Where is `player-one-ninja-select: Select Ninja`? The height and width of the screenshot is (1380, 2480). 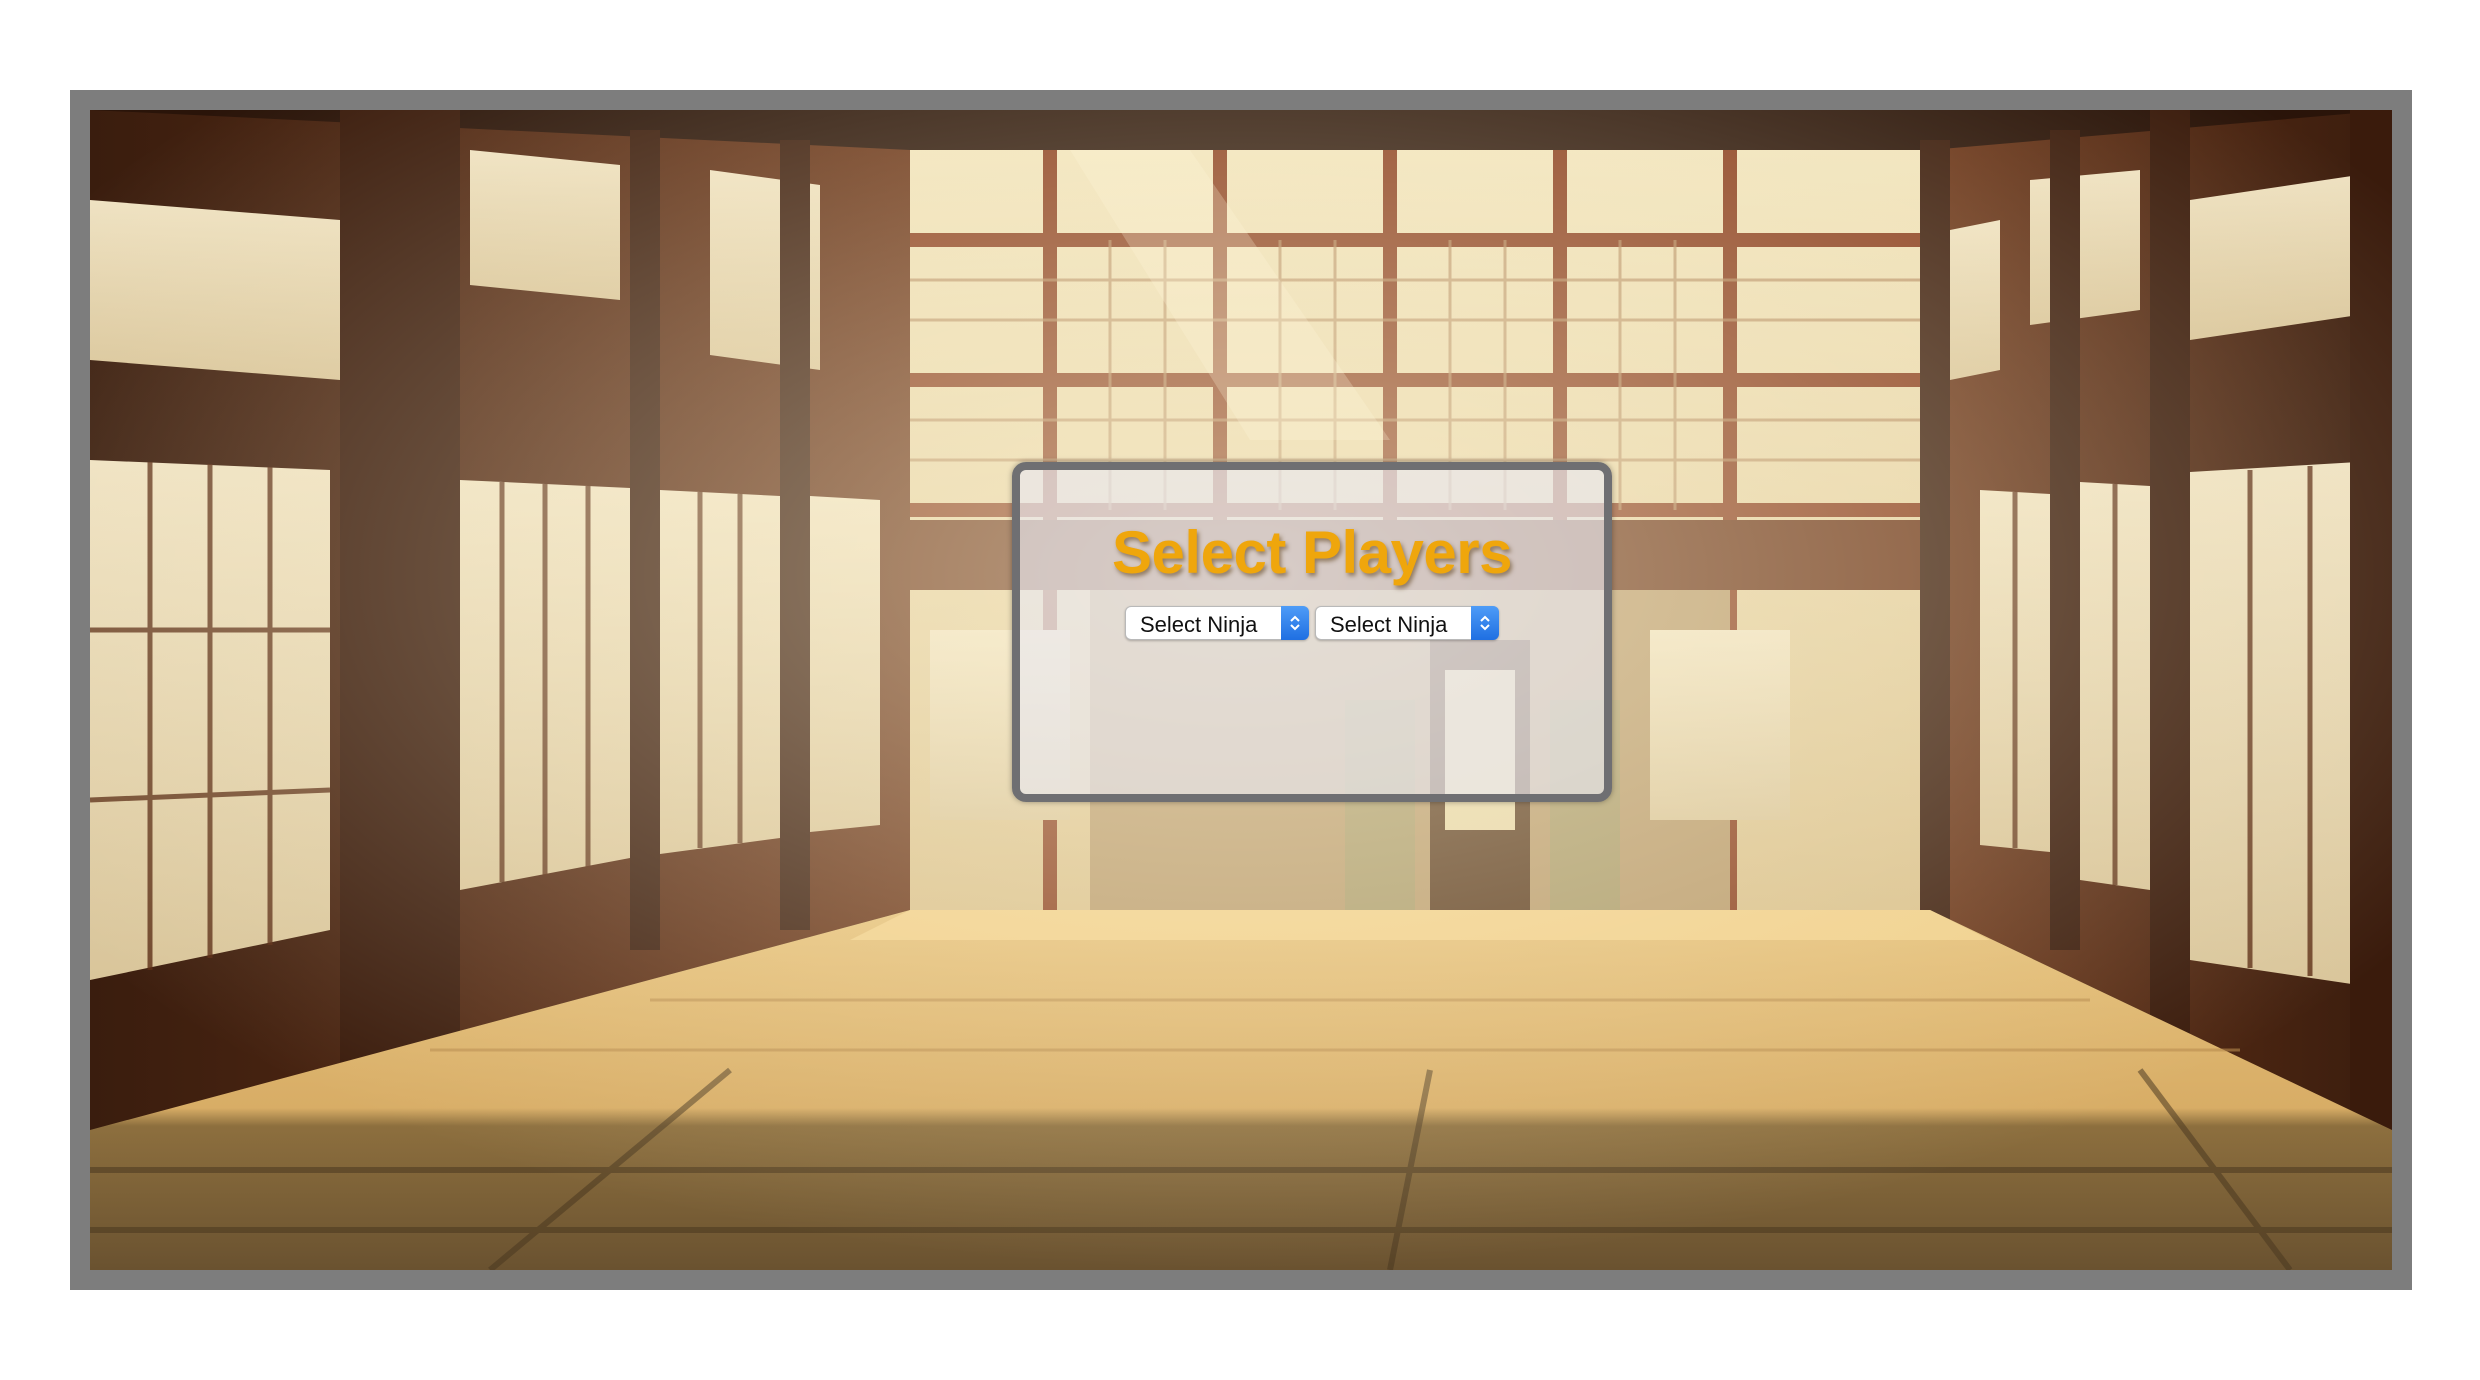
player-one-ninja-select: Select Ninja is located at coordinates (1217, 623).